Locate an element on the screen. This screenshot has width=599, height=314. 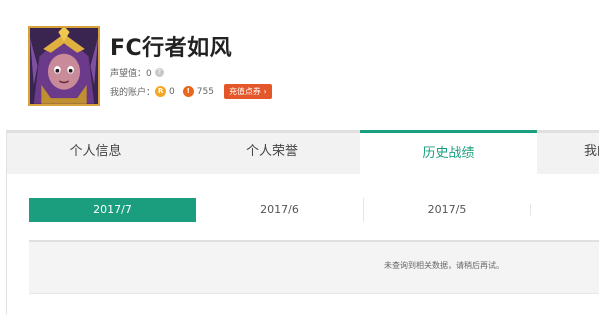
hero-portrait-image is located at coordinates (64, 66).